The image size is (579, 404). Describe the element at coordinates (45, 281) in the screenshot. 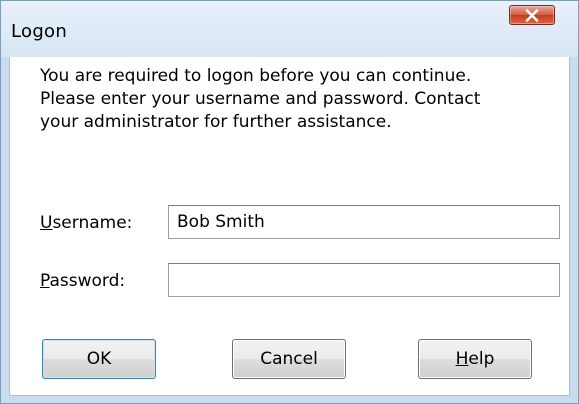

I see `password-label-mnemonic: P` at that location.